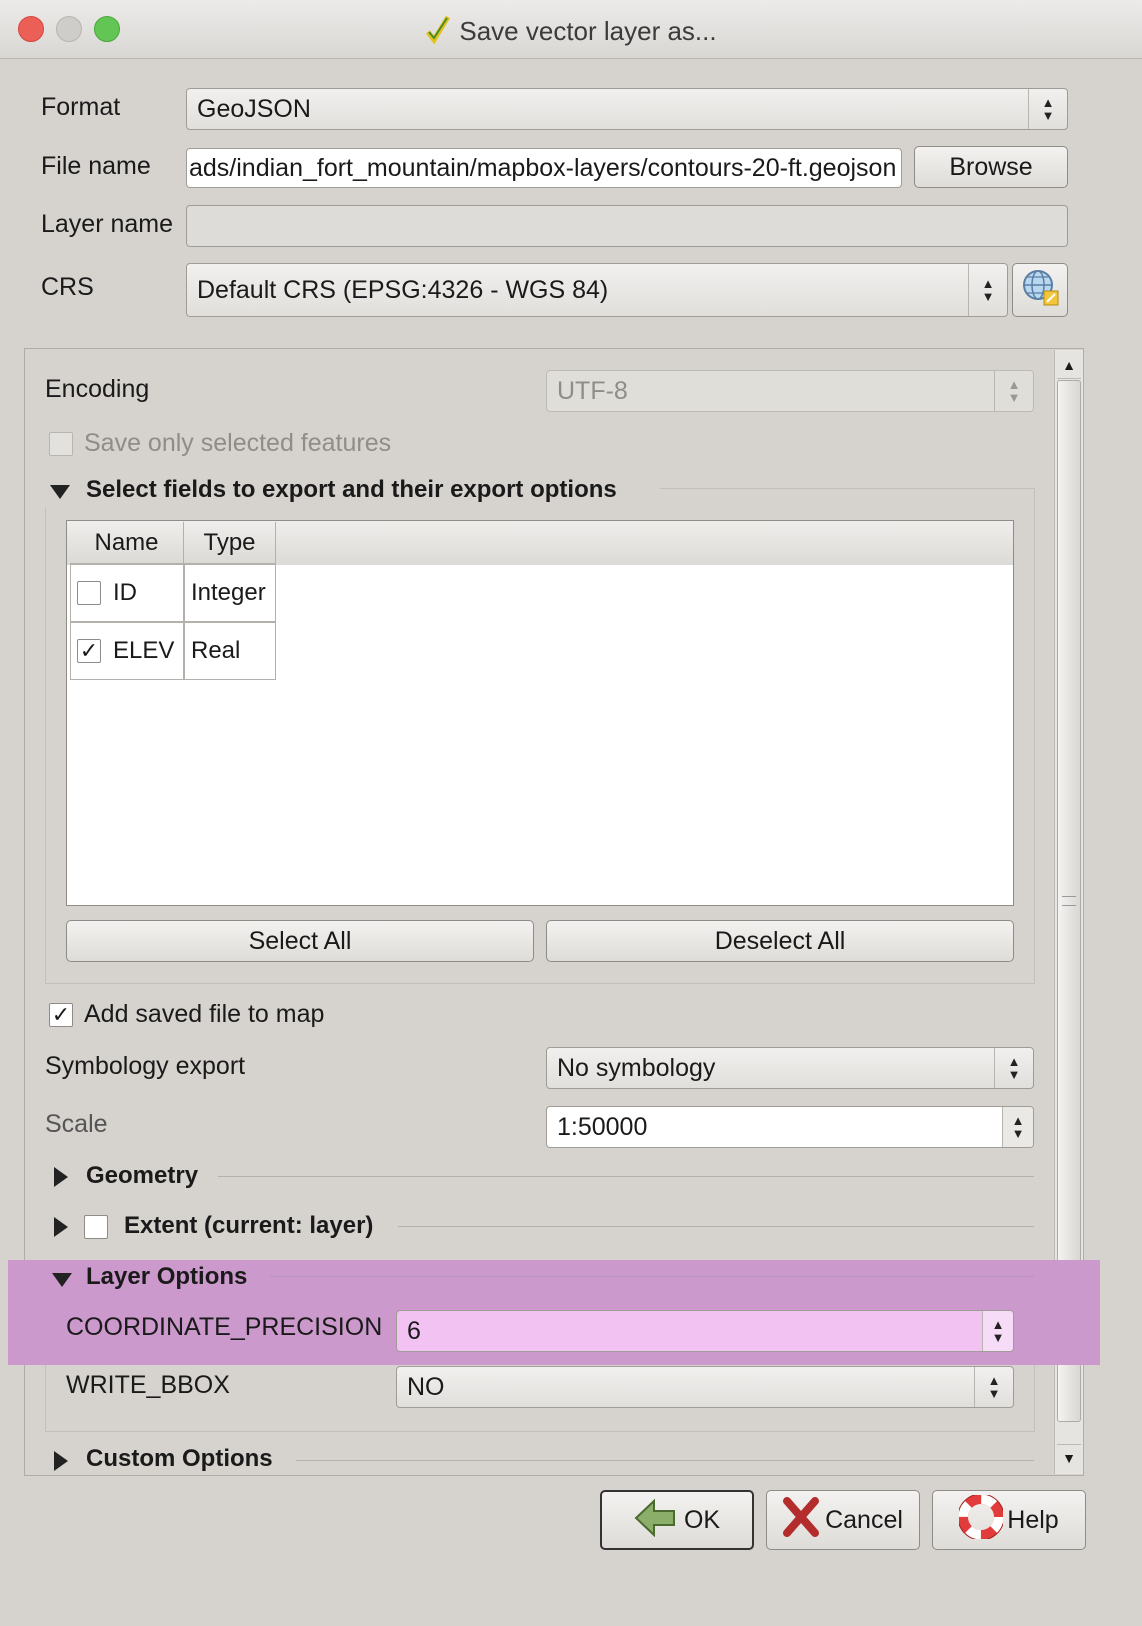  What do you see at coordinates (249, 1225) in the screenshot?
I see `extent-section-title: Extent (current: layer)` at bounding box center [249, 1225].